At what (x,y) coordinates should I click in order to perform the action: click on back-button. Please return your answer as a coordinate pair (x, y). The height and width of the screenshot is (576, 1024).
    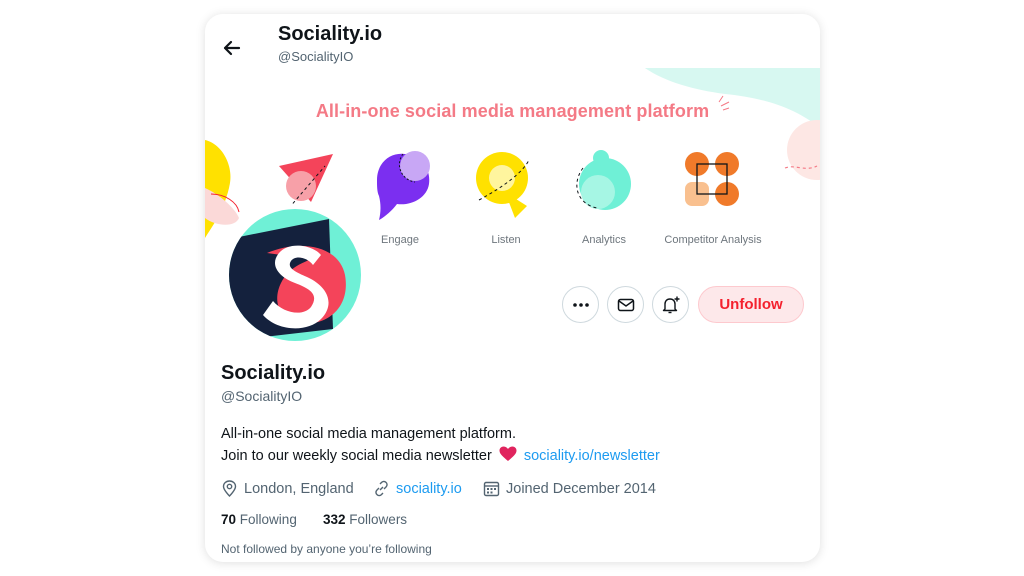
    Looking at the image, I should click on (231, 48).